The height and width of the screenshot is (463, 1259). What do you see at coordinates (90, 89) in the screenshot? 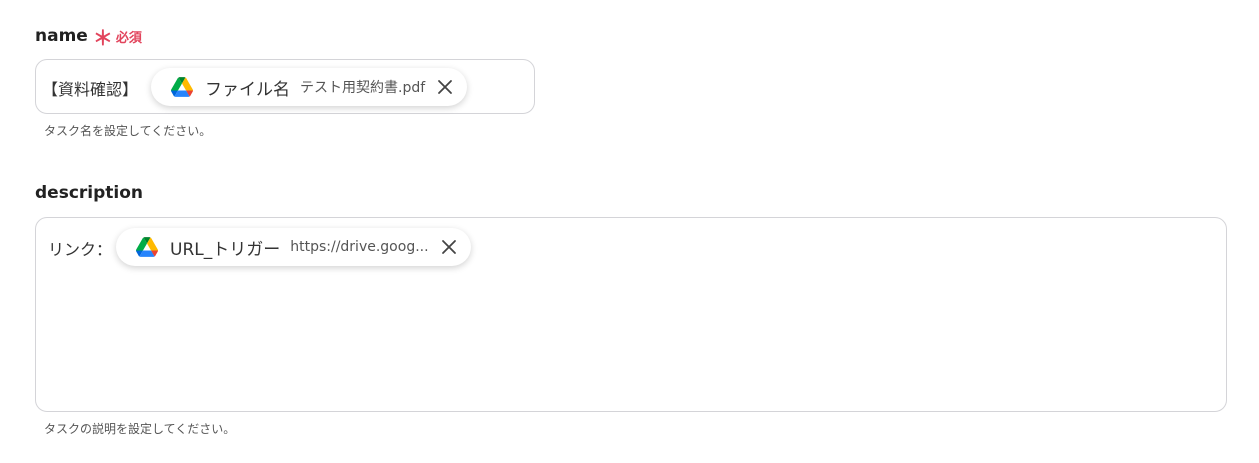
I see `name-prefix-text: 【資料確認】` at bounding box center [90, 89].